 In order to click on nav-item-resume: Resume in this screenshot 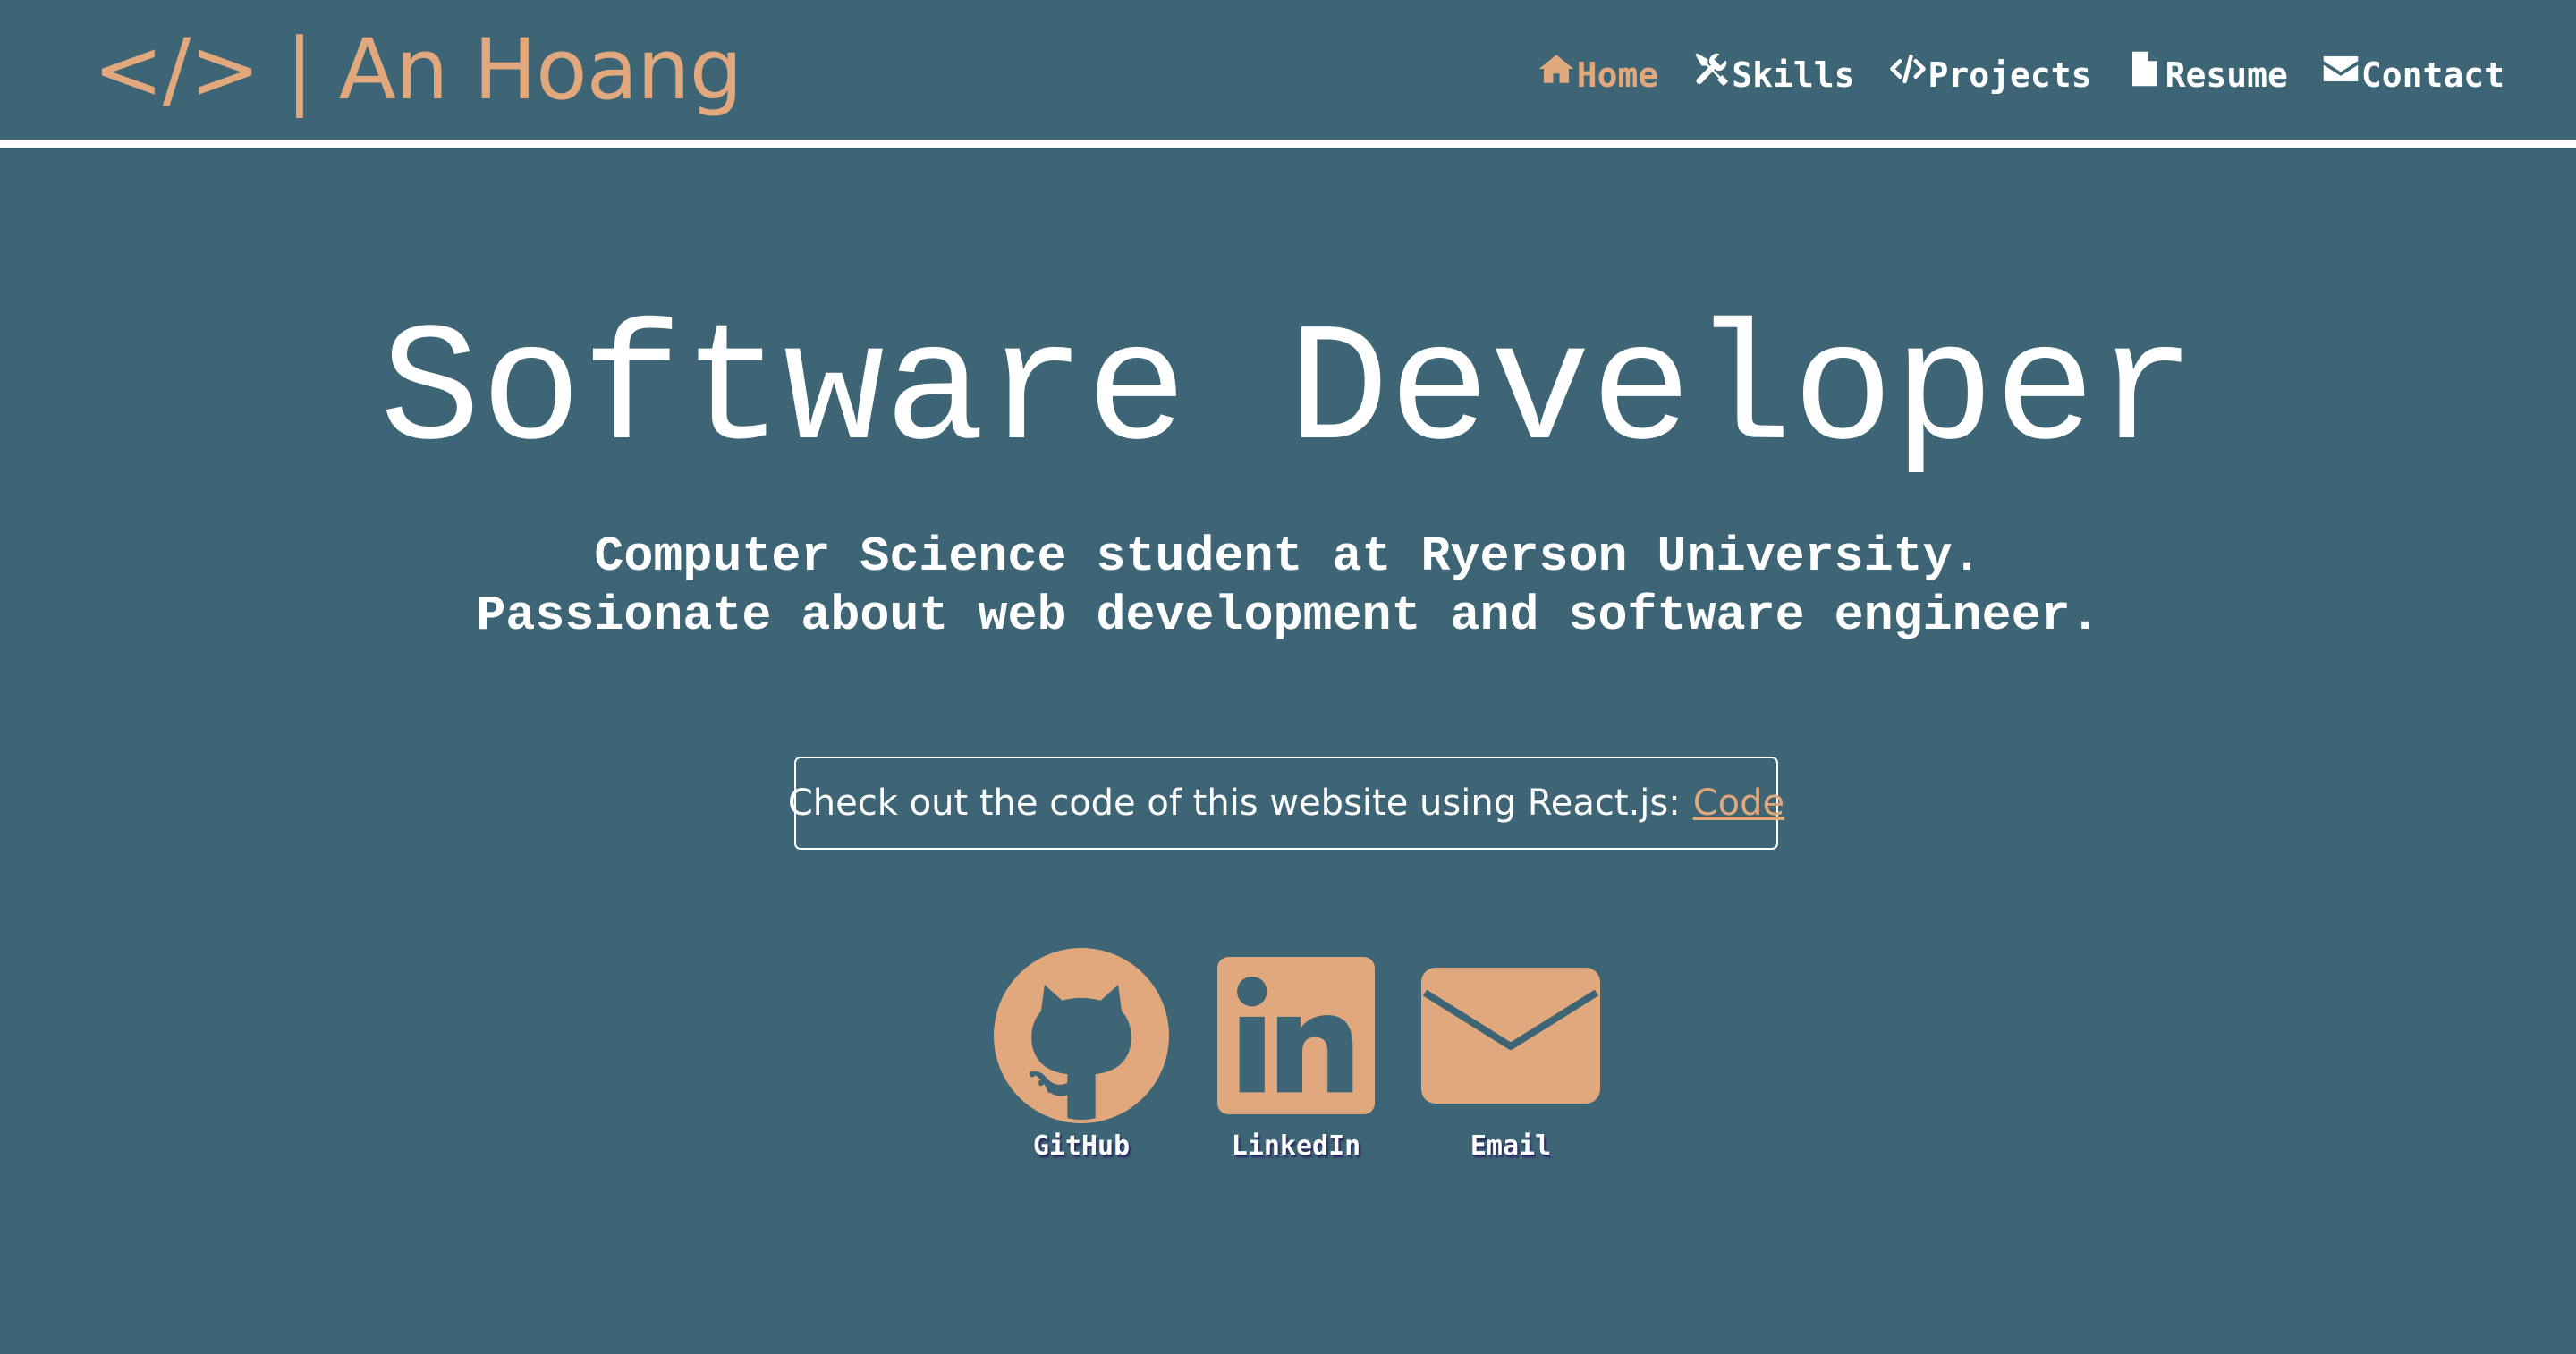, I will do `click(2207, 72)`.